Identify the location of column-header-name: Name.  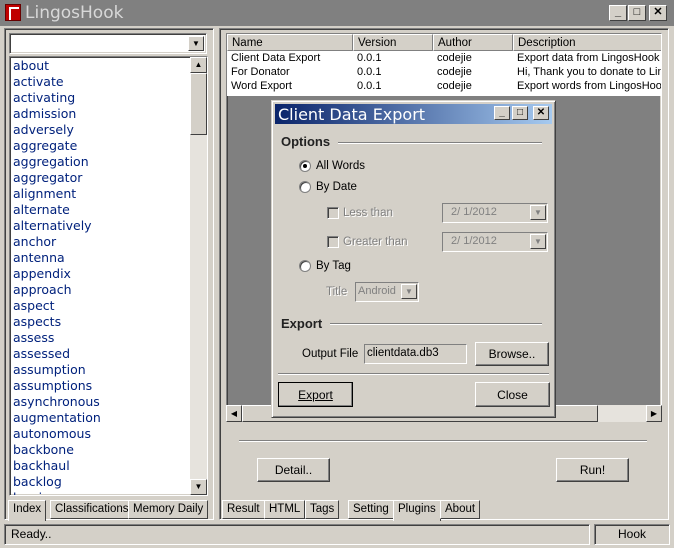
(290, 42).